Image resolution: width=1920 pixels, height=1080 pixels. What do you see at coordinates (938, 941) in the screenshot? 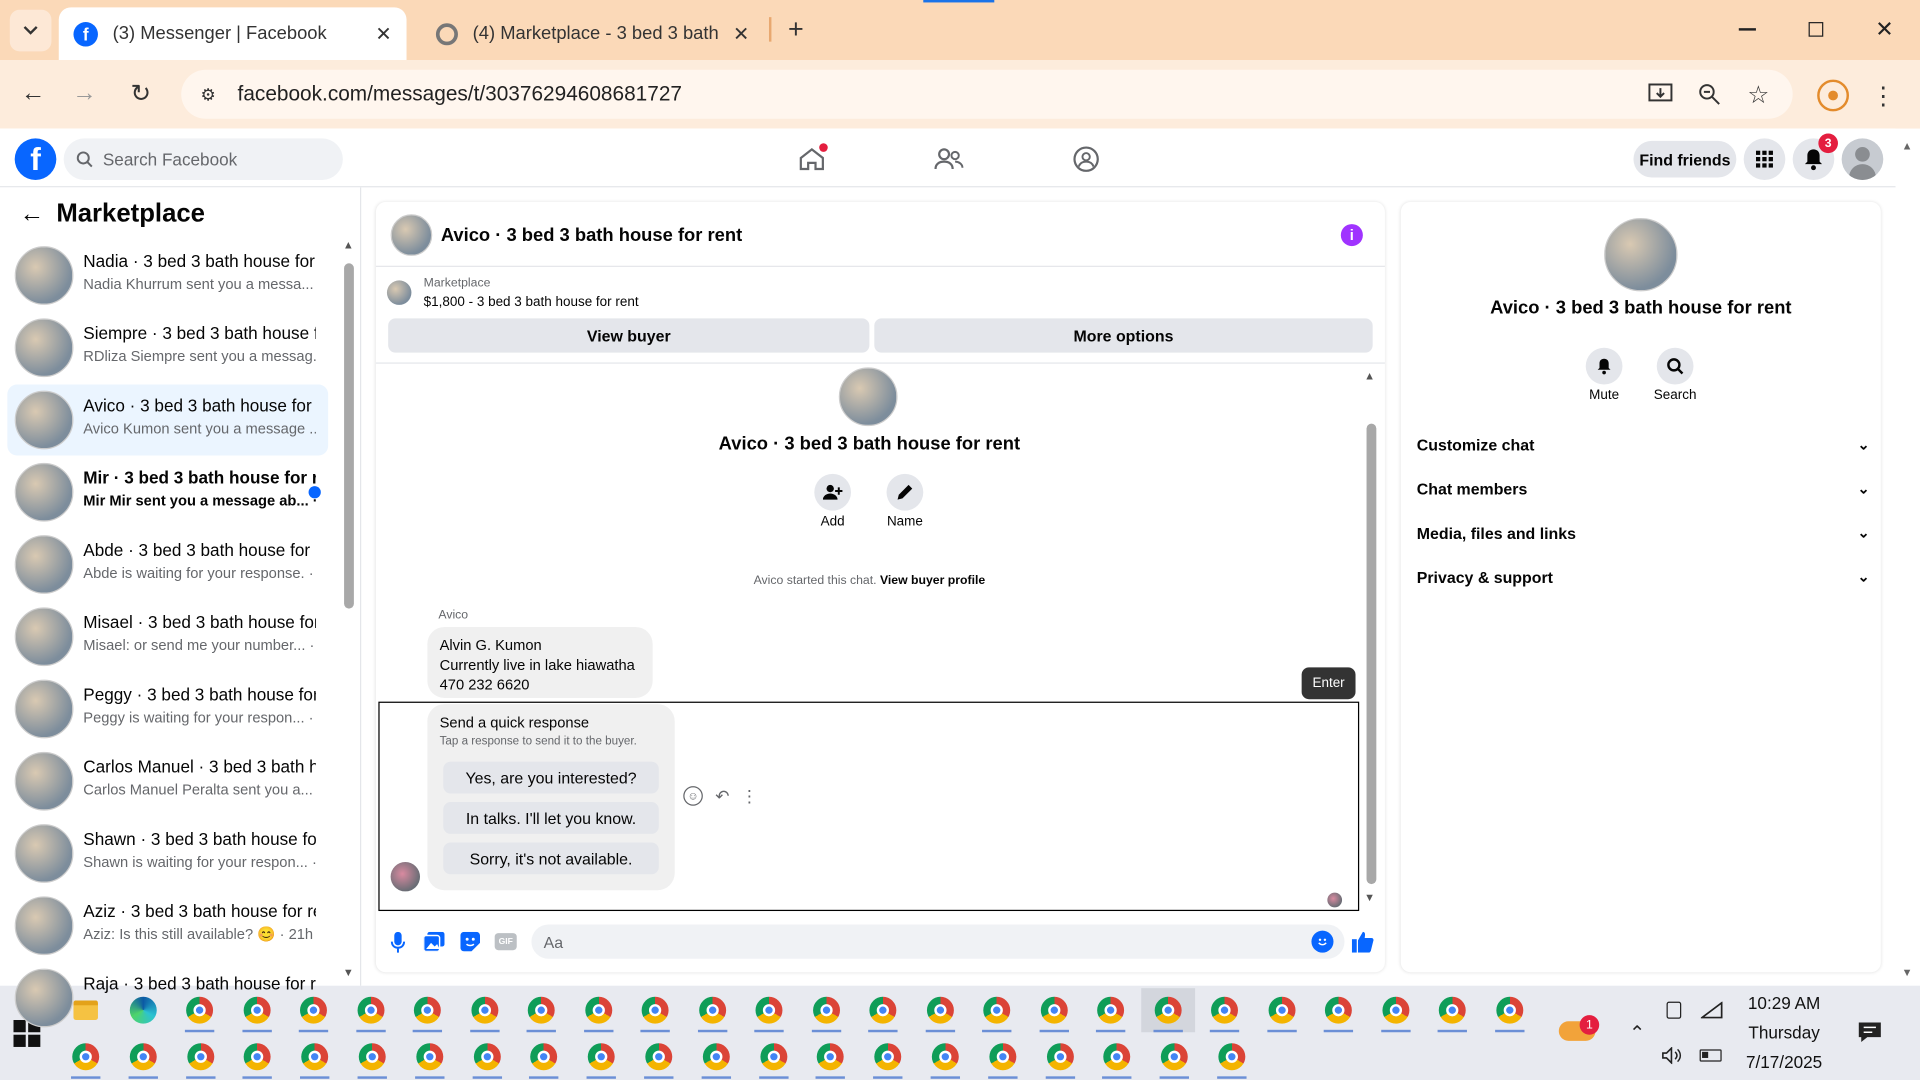
I see `message-input: Aa` at bounding box center [938, 941].